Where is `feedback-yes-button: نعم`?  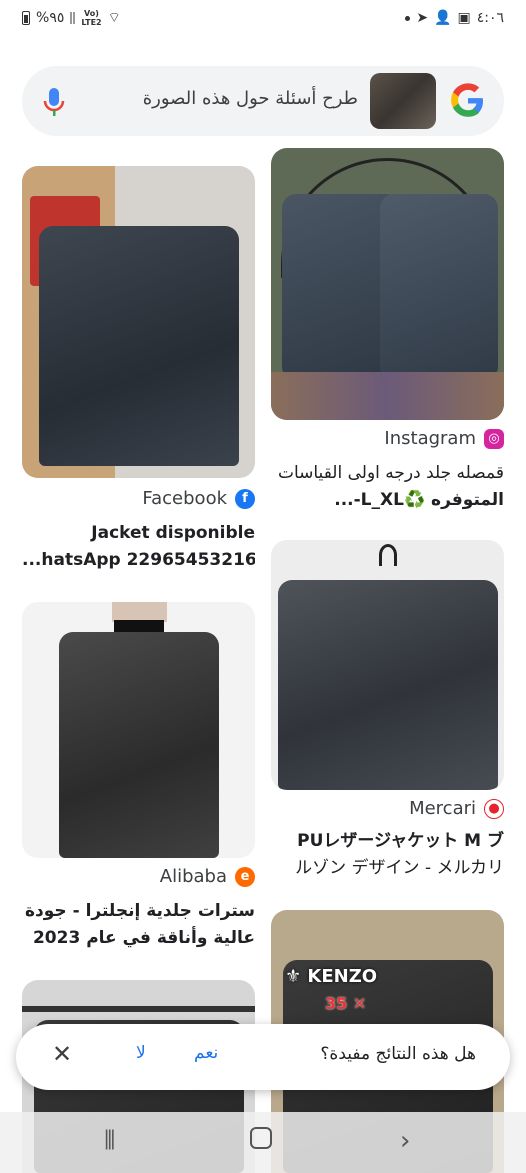
feedback-yes-button: نعم is located at coordinates (206, 1053).